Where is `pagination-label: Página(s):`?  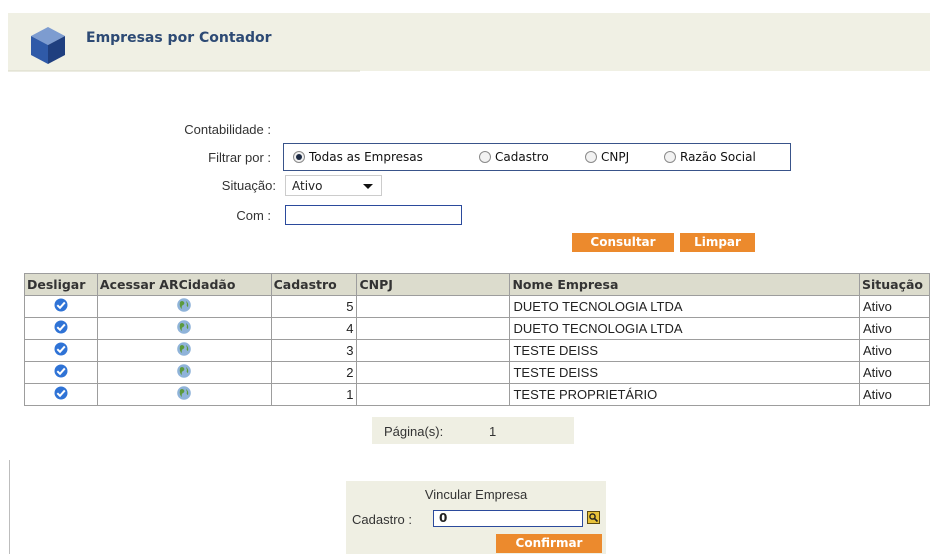 pagination-label: Página(s): is located at coordinates (414, 431).